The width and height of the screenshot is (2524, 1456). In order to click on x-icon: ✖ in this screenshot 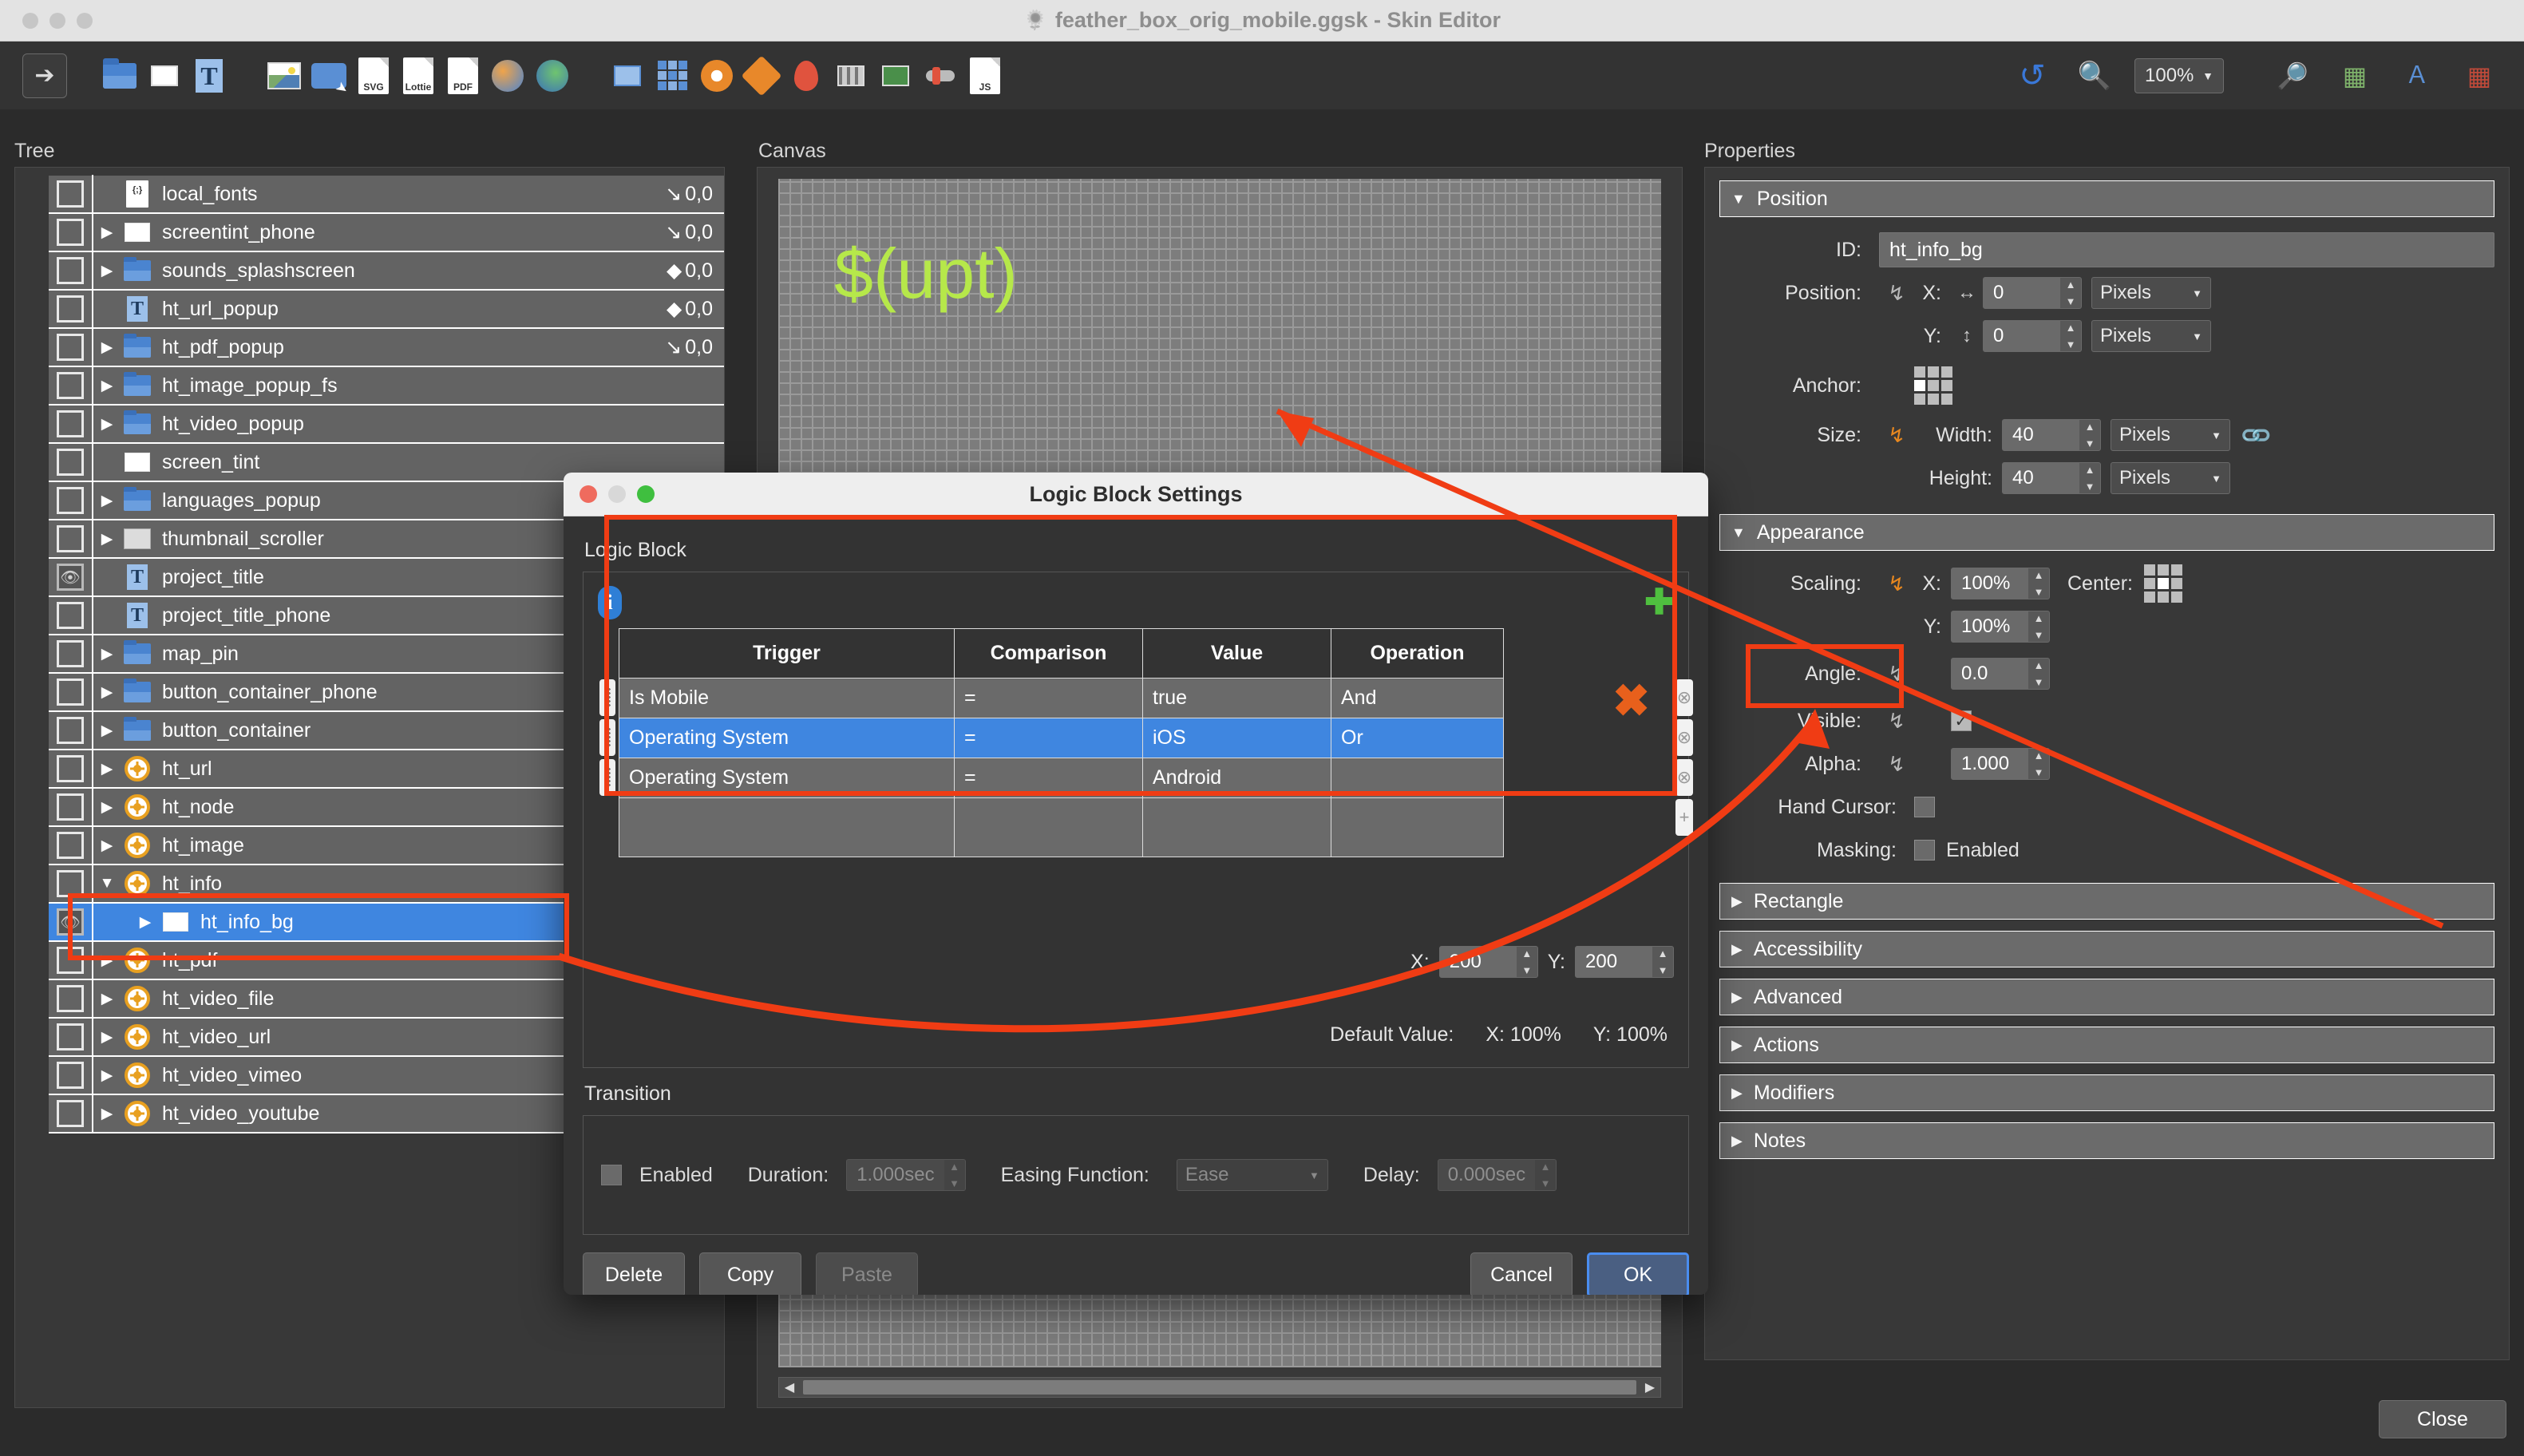, I will do `click(1631, 701)`.